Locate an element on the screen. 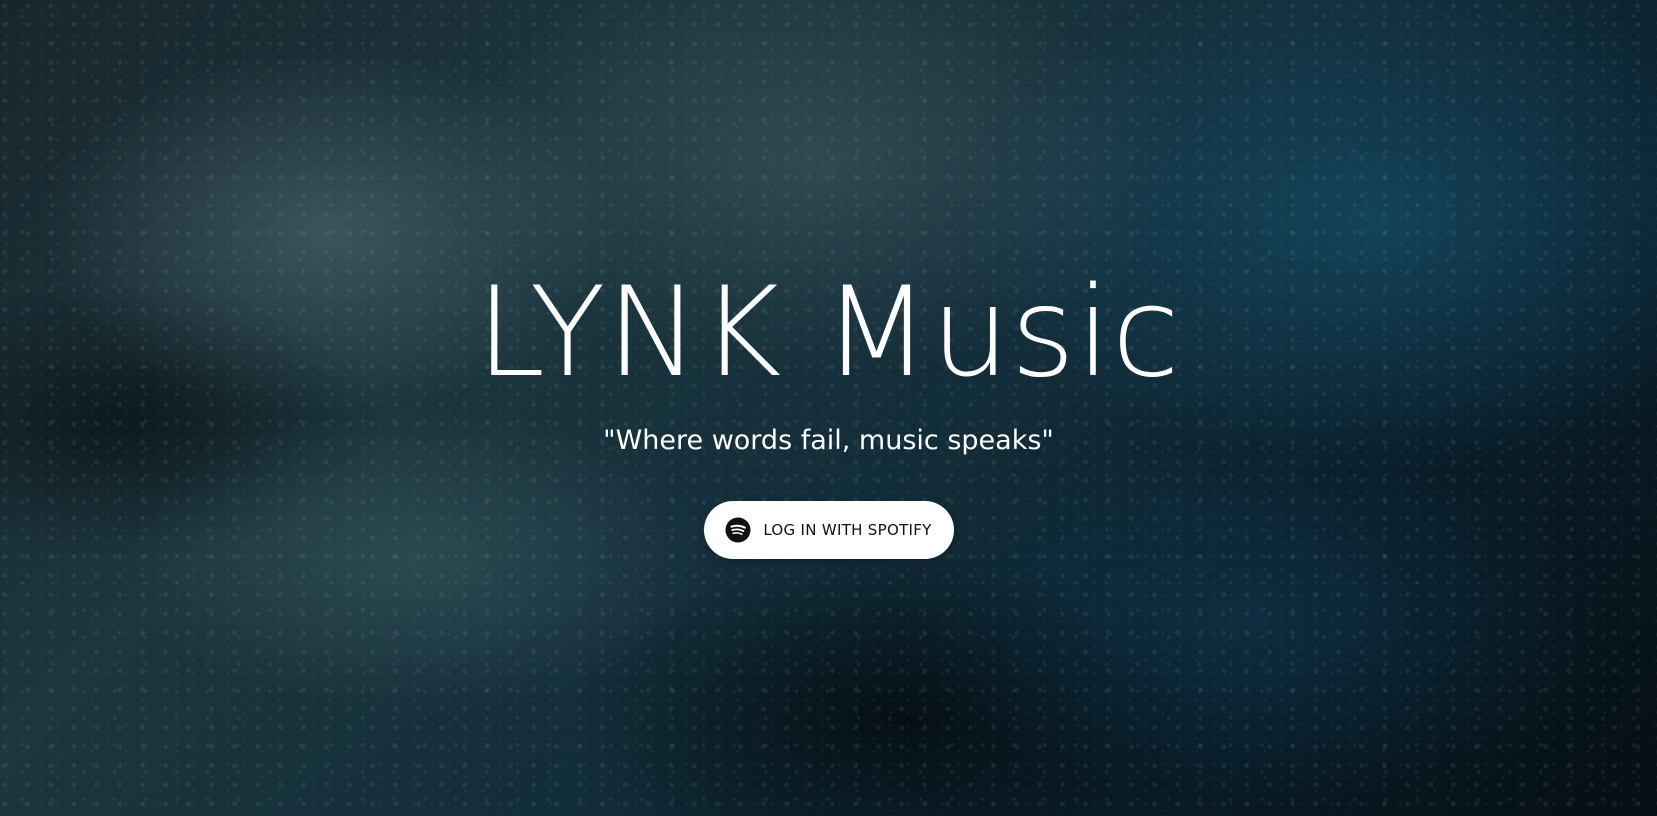 Image resolution: width=1657 pixels, height=816 pixels. login-button-label: LOG IN WITH SPOTIFY is located at coordinates (847, 530).